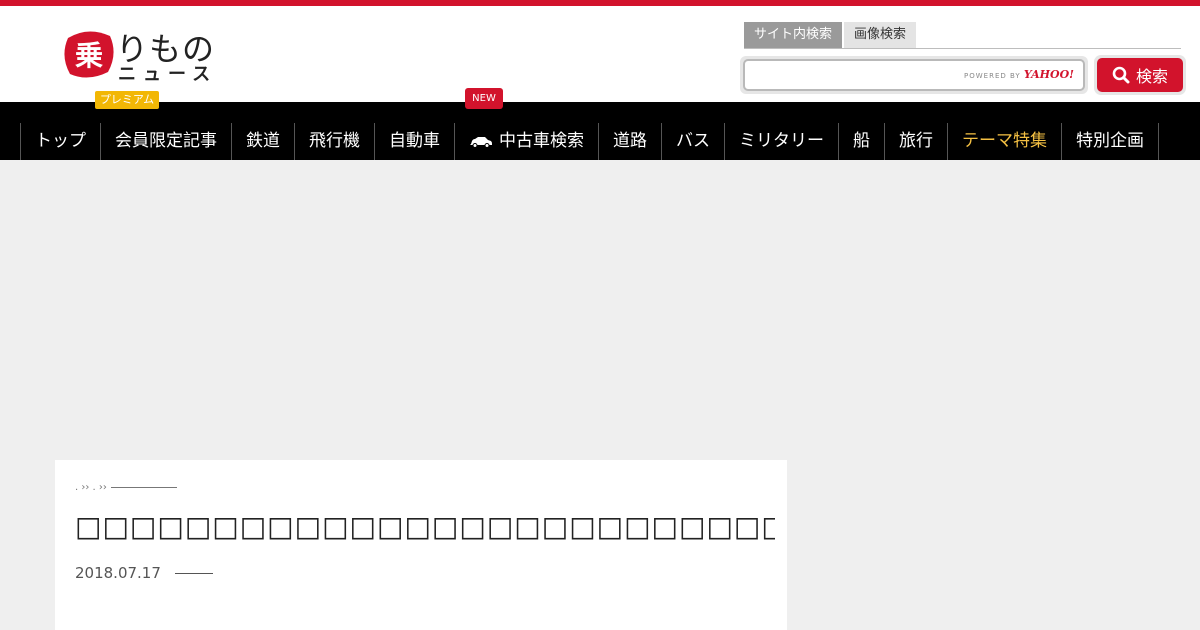 This screenshot has width=1200, height=630. I want to click on search-icon, so click(1121, 75).